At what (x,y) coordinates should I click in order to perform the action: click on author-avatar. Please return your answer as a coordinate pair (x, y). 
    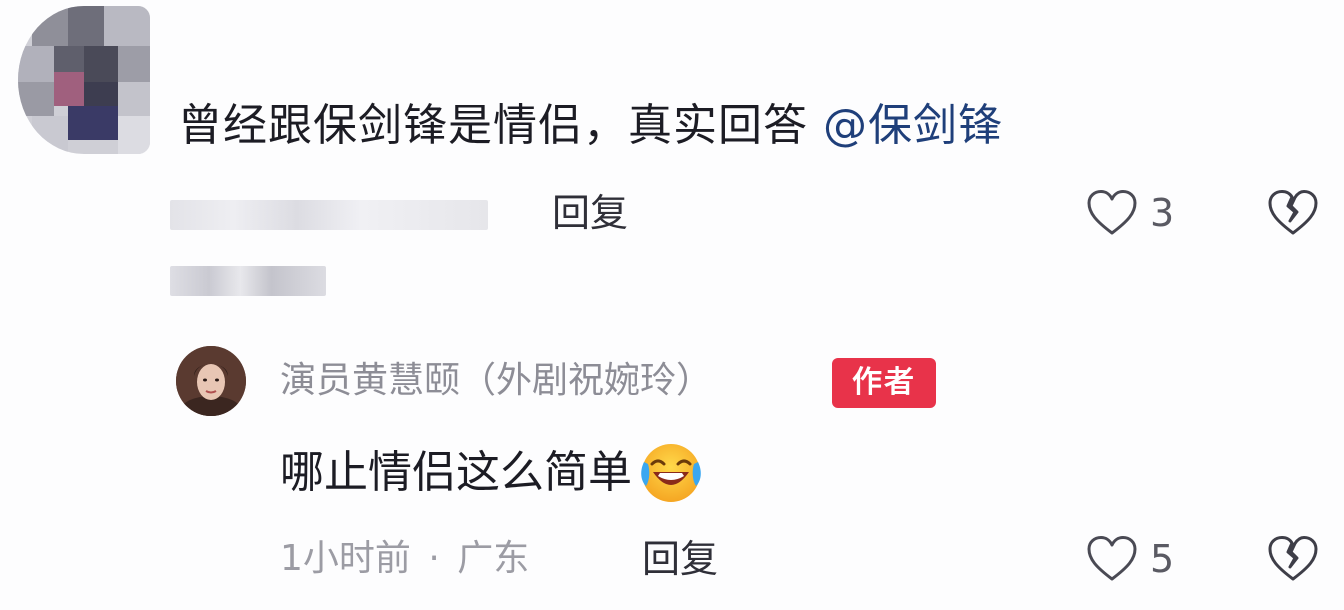
    Looking at the image, I should click on (211, 381).